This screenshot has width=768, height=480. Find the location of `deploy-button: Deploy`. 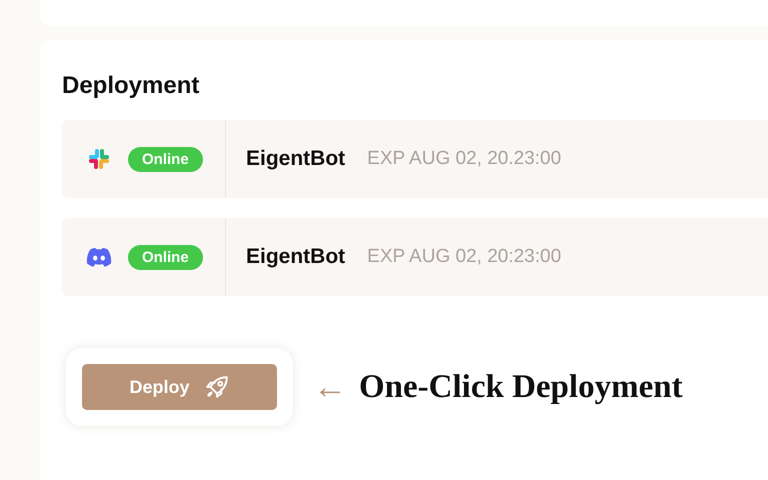

deploy-button: Deploy is located at coordinates (179, 387).